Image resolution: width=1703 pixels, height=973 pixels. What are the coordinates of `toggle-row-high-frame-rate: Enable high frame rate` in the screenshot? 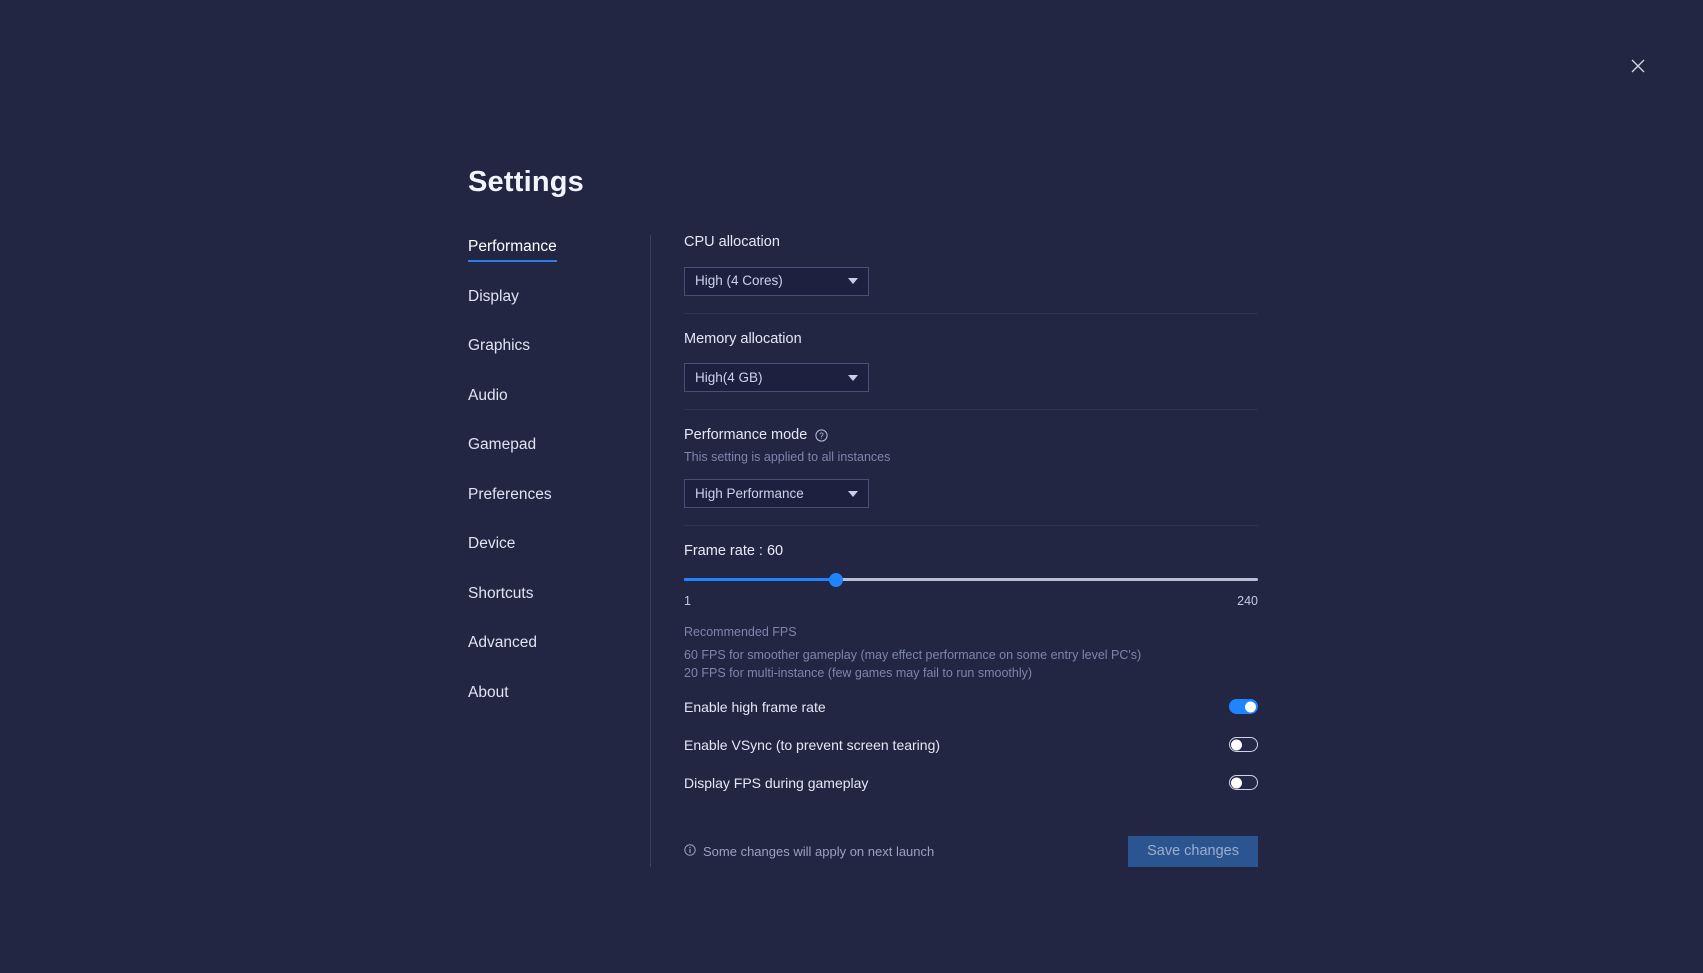 It's located at (971, 707).